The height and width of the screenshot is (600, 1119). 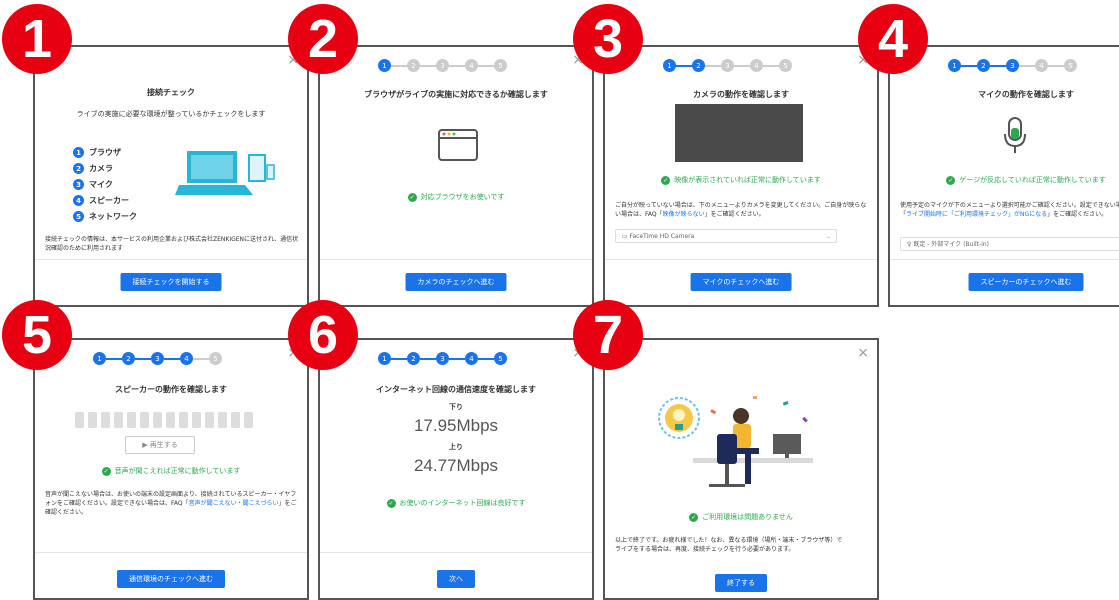 I want to click on status-text: ご利用環境は問題ありません, so click(x=747, y=517).